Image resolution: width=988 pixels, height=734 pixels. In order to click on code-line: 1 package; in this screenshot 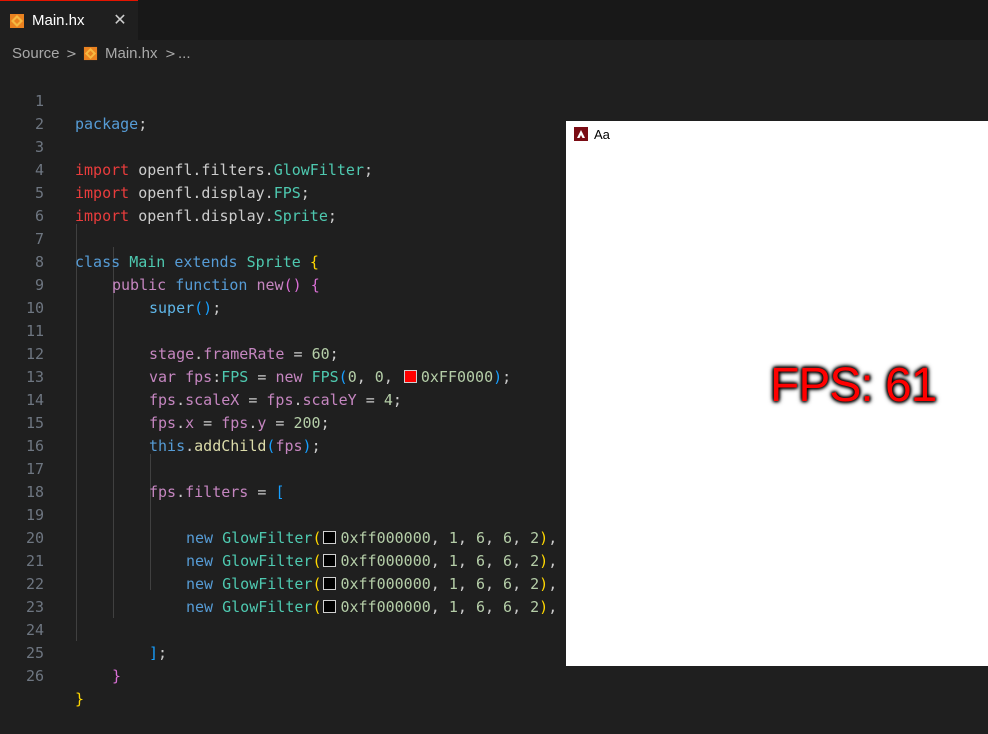, I will do `click(494, 100)`.